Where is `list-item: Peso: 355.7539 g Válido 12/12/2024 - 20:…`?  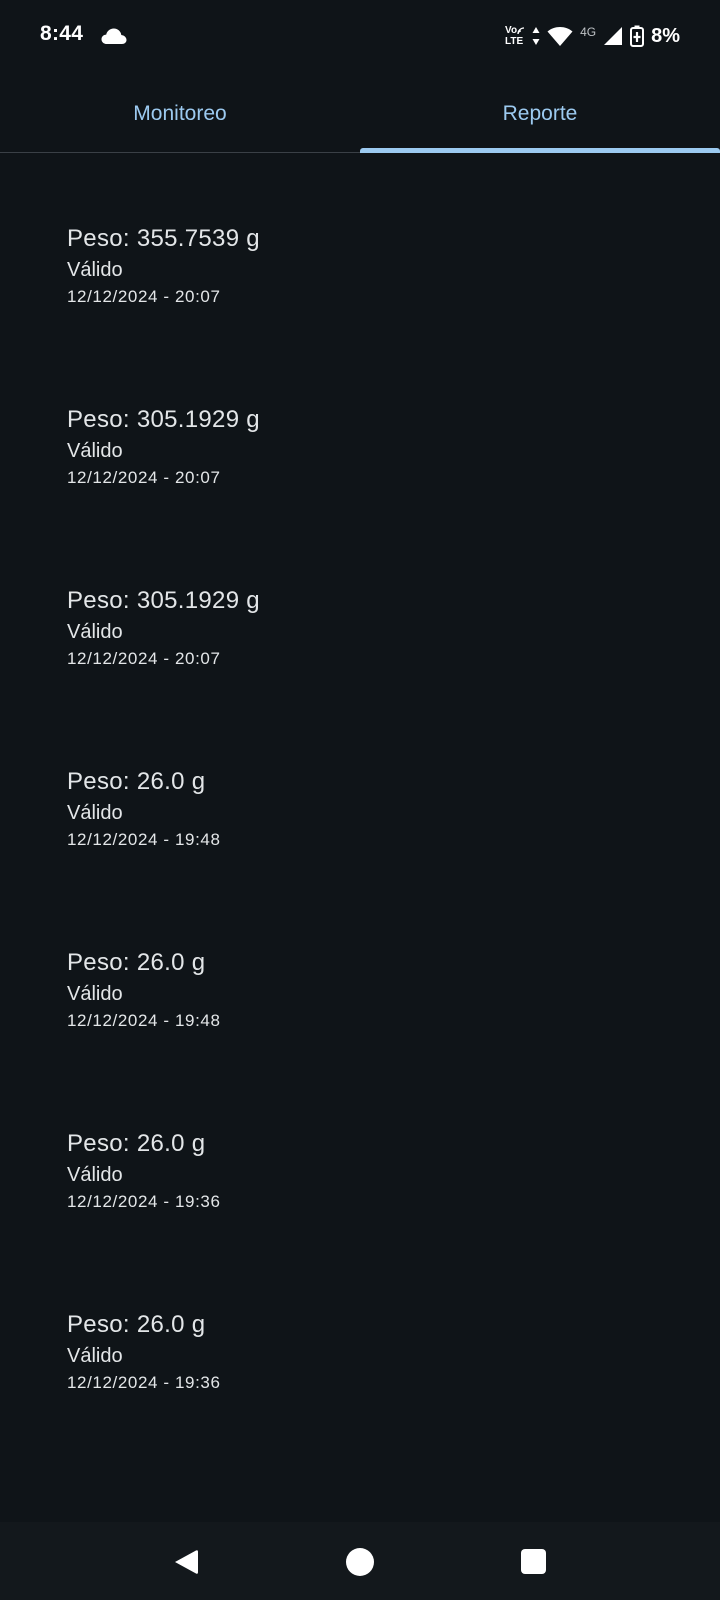 list-item: Peso: 355.7539 g Válido 12/12/2024 - 20:… is located at coordinates (367, 267).